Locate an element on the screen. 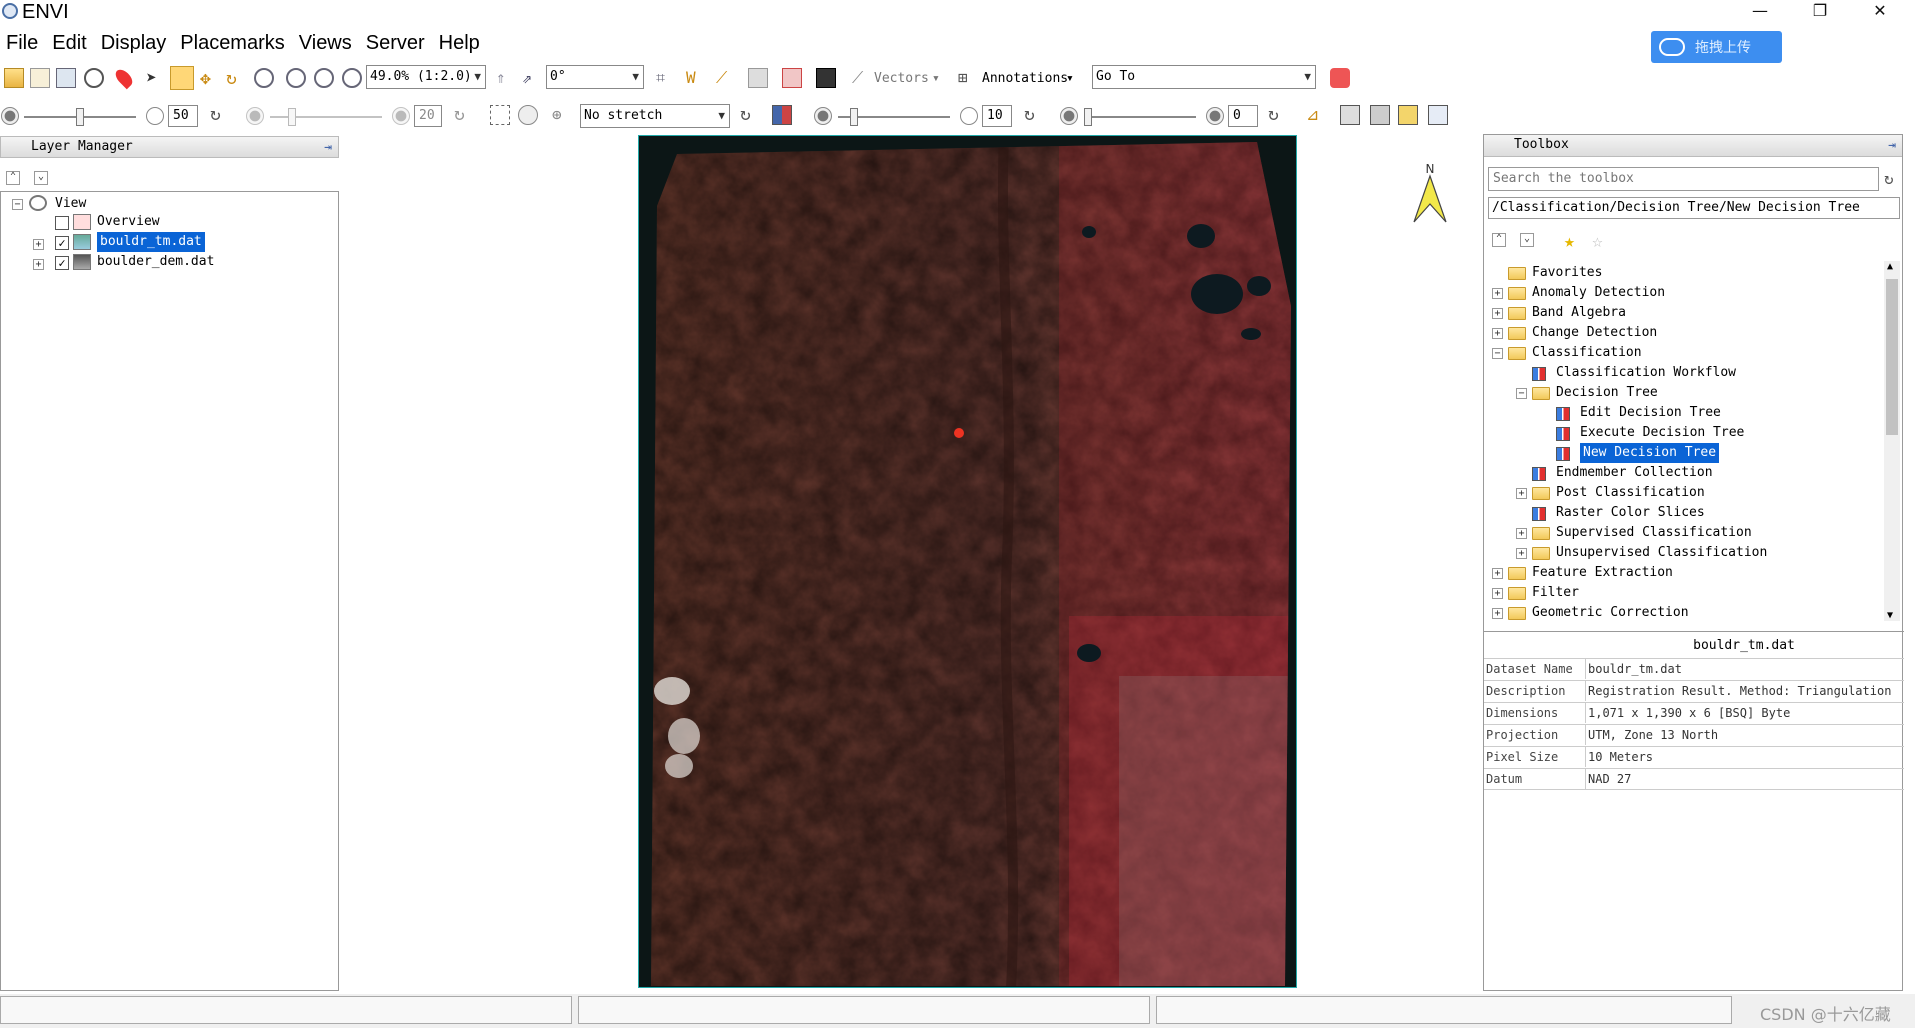 The width and height of the screenshot is (1915, 1028). reset-brightness-icon: ↻ is located at coordinates (220, 114).